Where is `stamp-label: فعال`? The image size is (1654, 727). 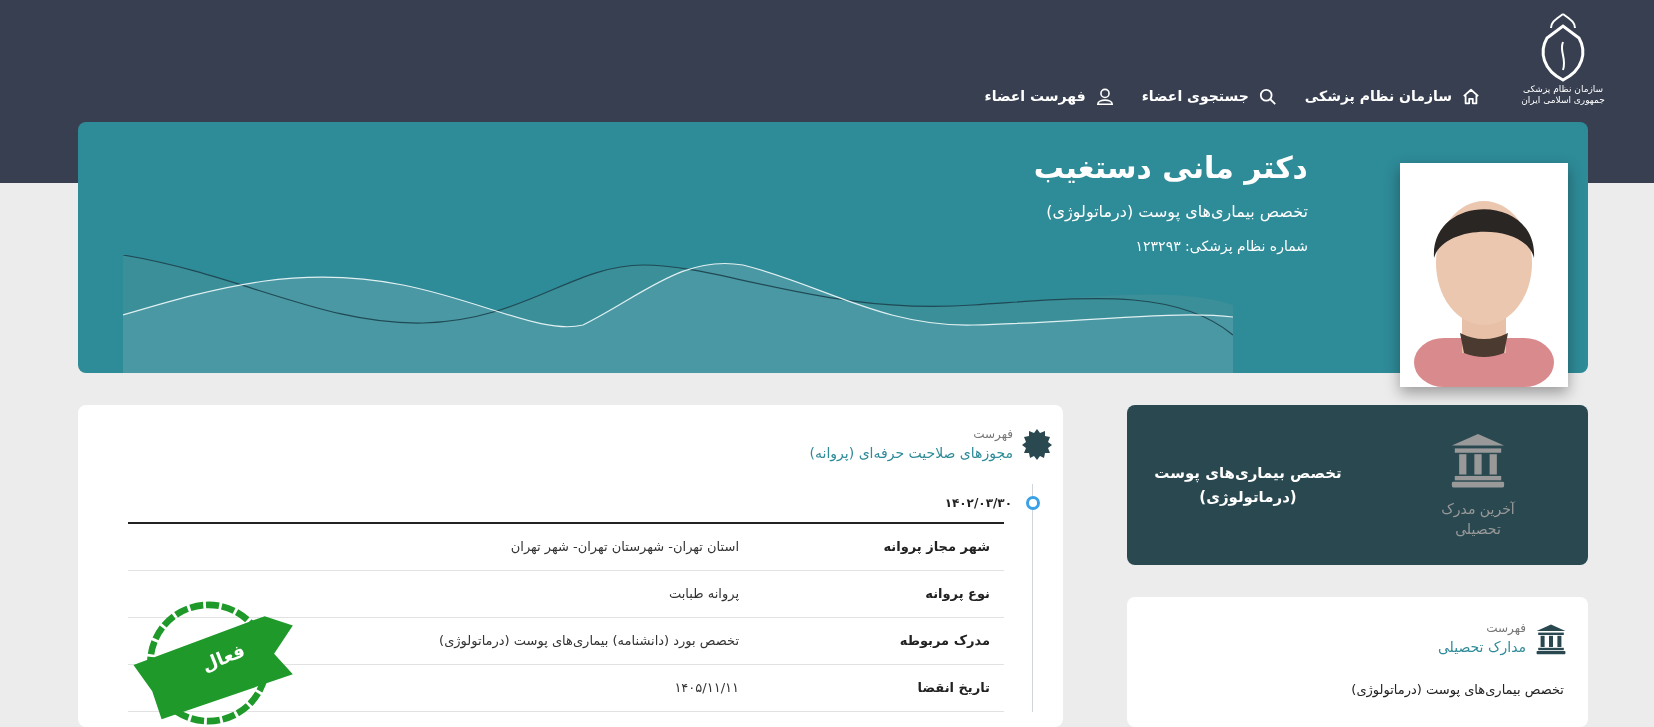 stamp-label: فعال is located at coordinates (223, 658).